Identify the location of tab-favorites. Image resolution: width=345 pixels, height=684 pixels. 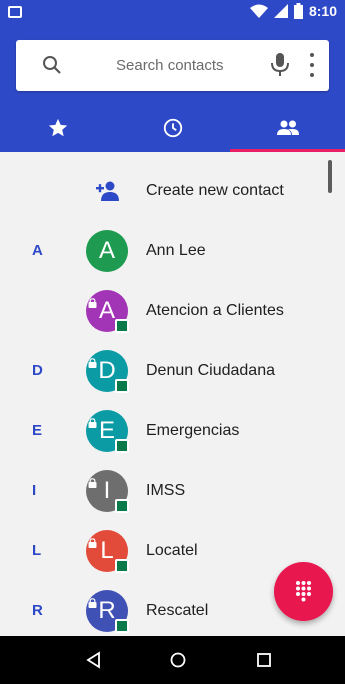
(57, 128).